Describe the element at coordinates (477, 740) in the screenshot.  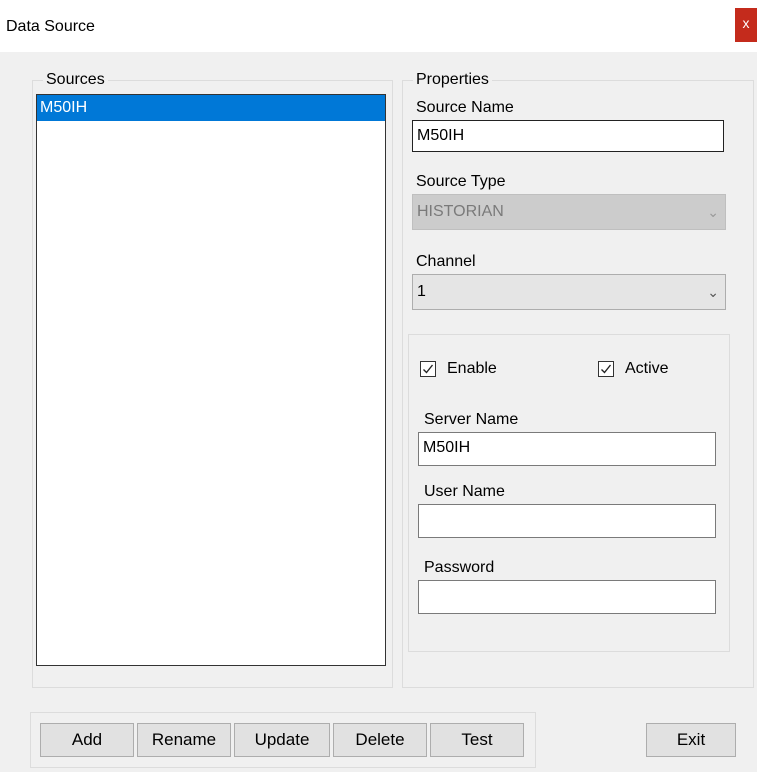
I see `test-button: Test` at that location.